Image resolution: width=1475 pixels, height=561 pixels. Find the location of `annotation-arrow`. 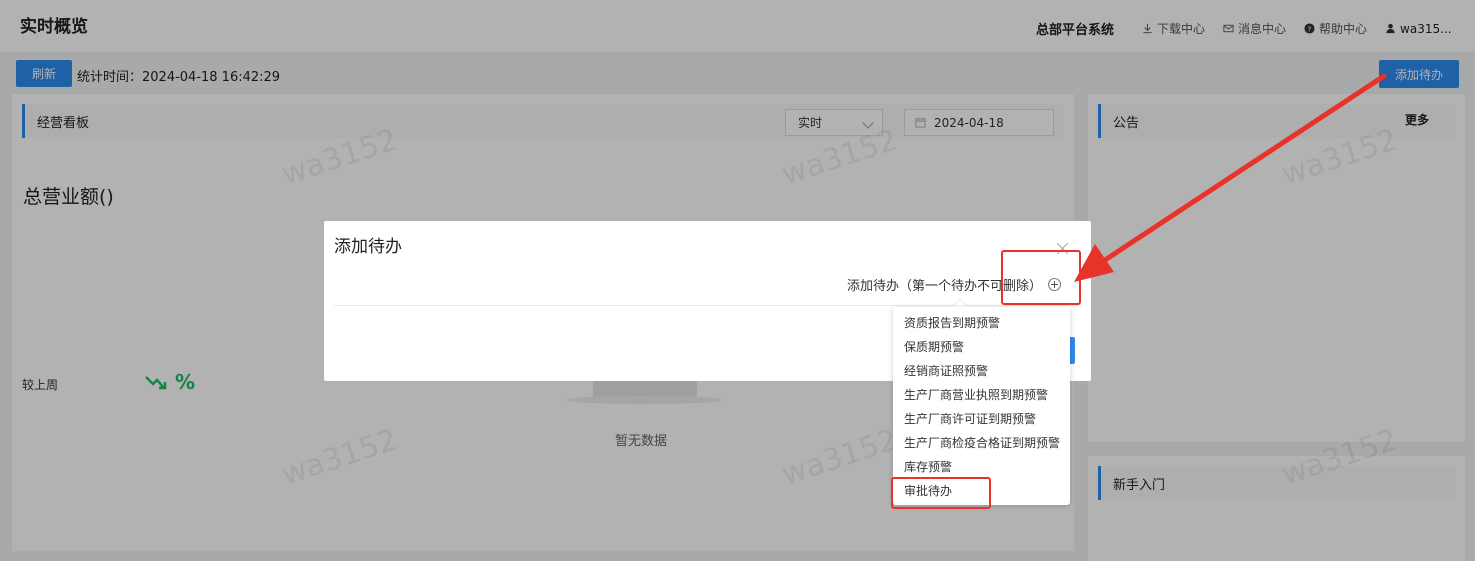

annotation-arrow is located at coordinates (1230, 177).